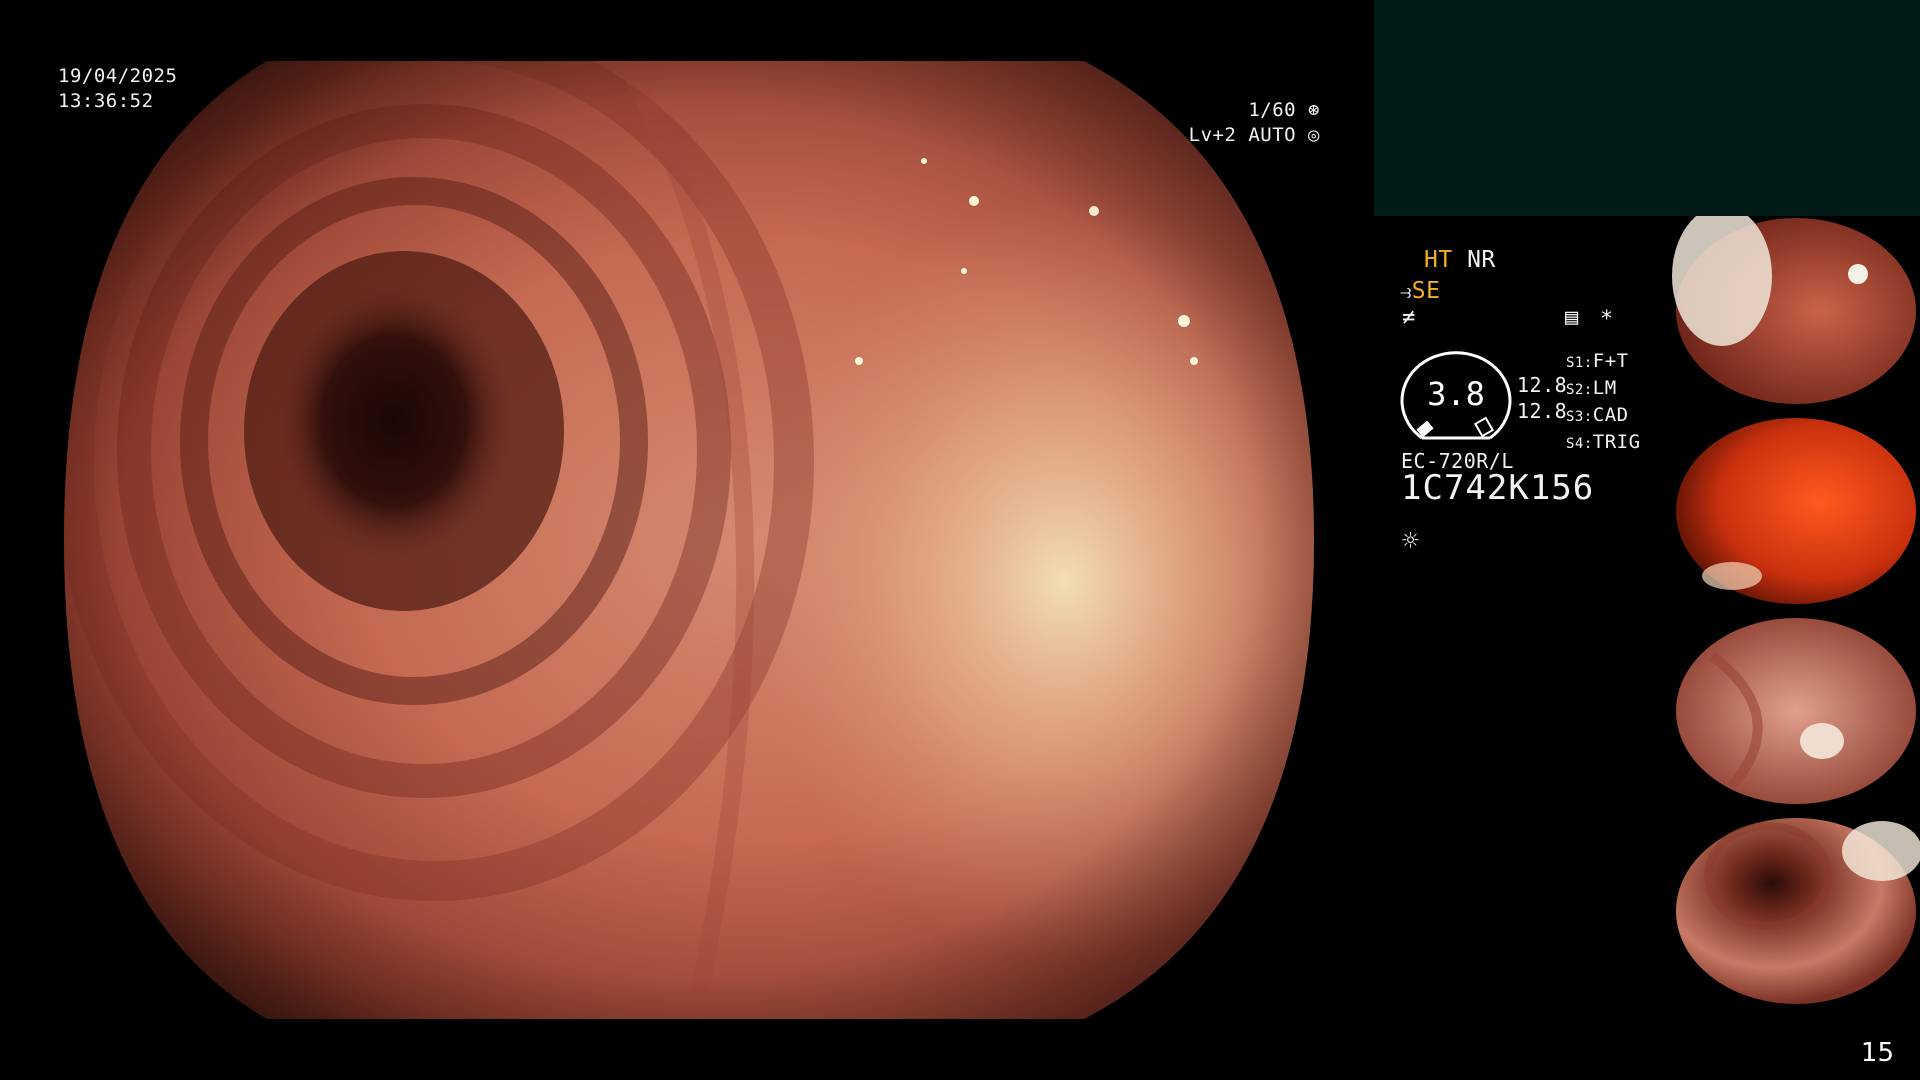  What do you see at coordinates (1579, 417) in the screenshot?
I see `s3-key: S3:` at bounding box center [1579, 417].